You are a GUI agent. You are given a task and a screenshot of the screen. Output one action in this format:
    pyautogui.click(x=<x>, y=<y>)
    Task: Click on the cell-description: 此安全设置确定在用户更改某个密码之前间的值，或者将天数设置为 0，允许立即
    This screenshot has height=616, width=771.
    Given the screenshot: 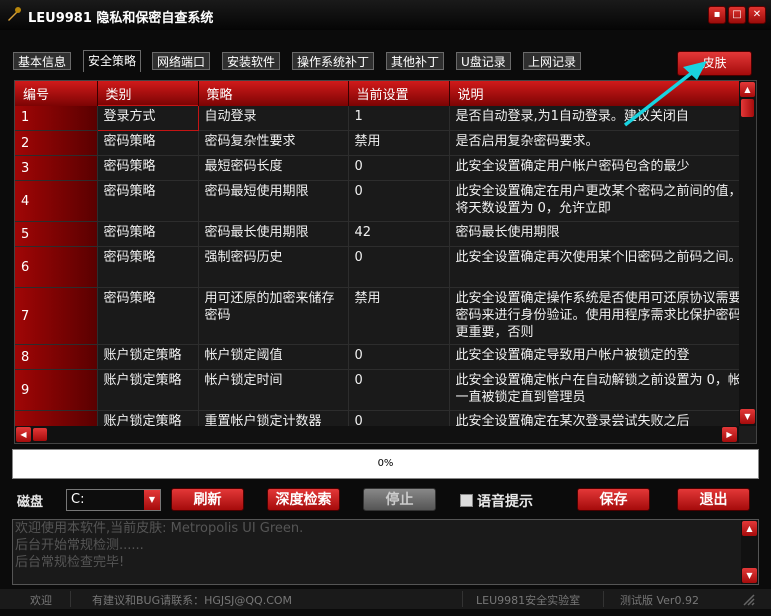 What is the action you would take?
    pyautogui.click(x=594, y=201)
    